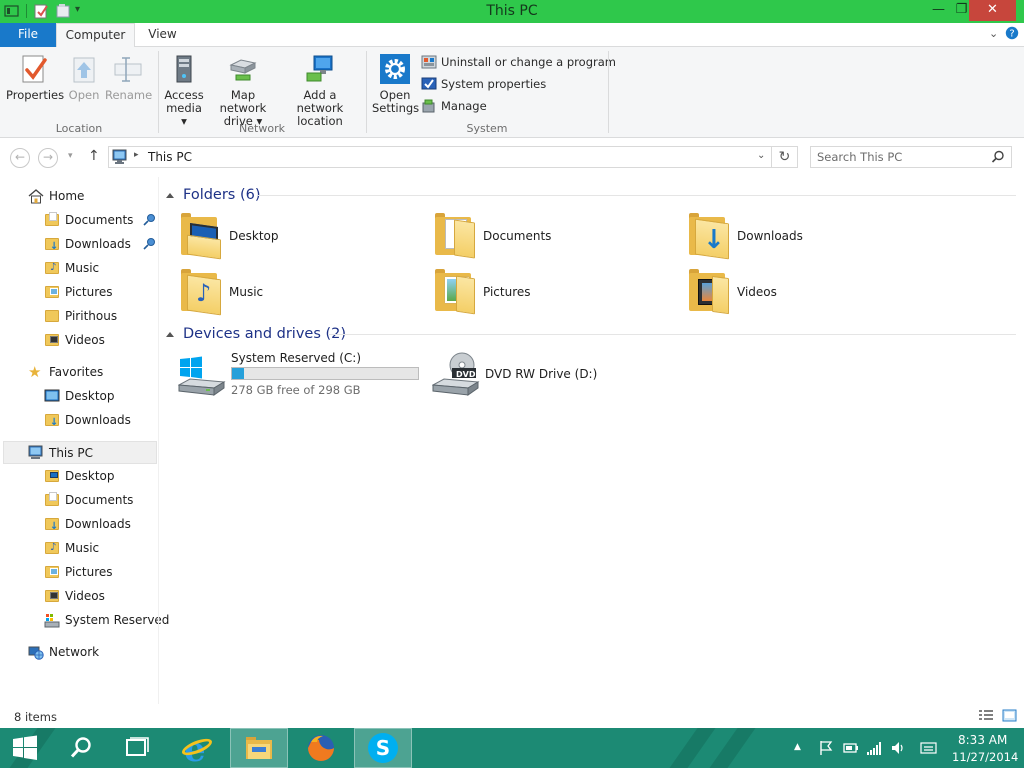 The height and width of the screenshot is (768, 1024). Describe the element at coordinates (79, 396) in the screenshot. I see `nav-item-favorites-desktop: Desktop` at that location.